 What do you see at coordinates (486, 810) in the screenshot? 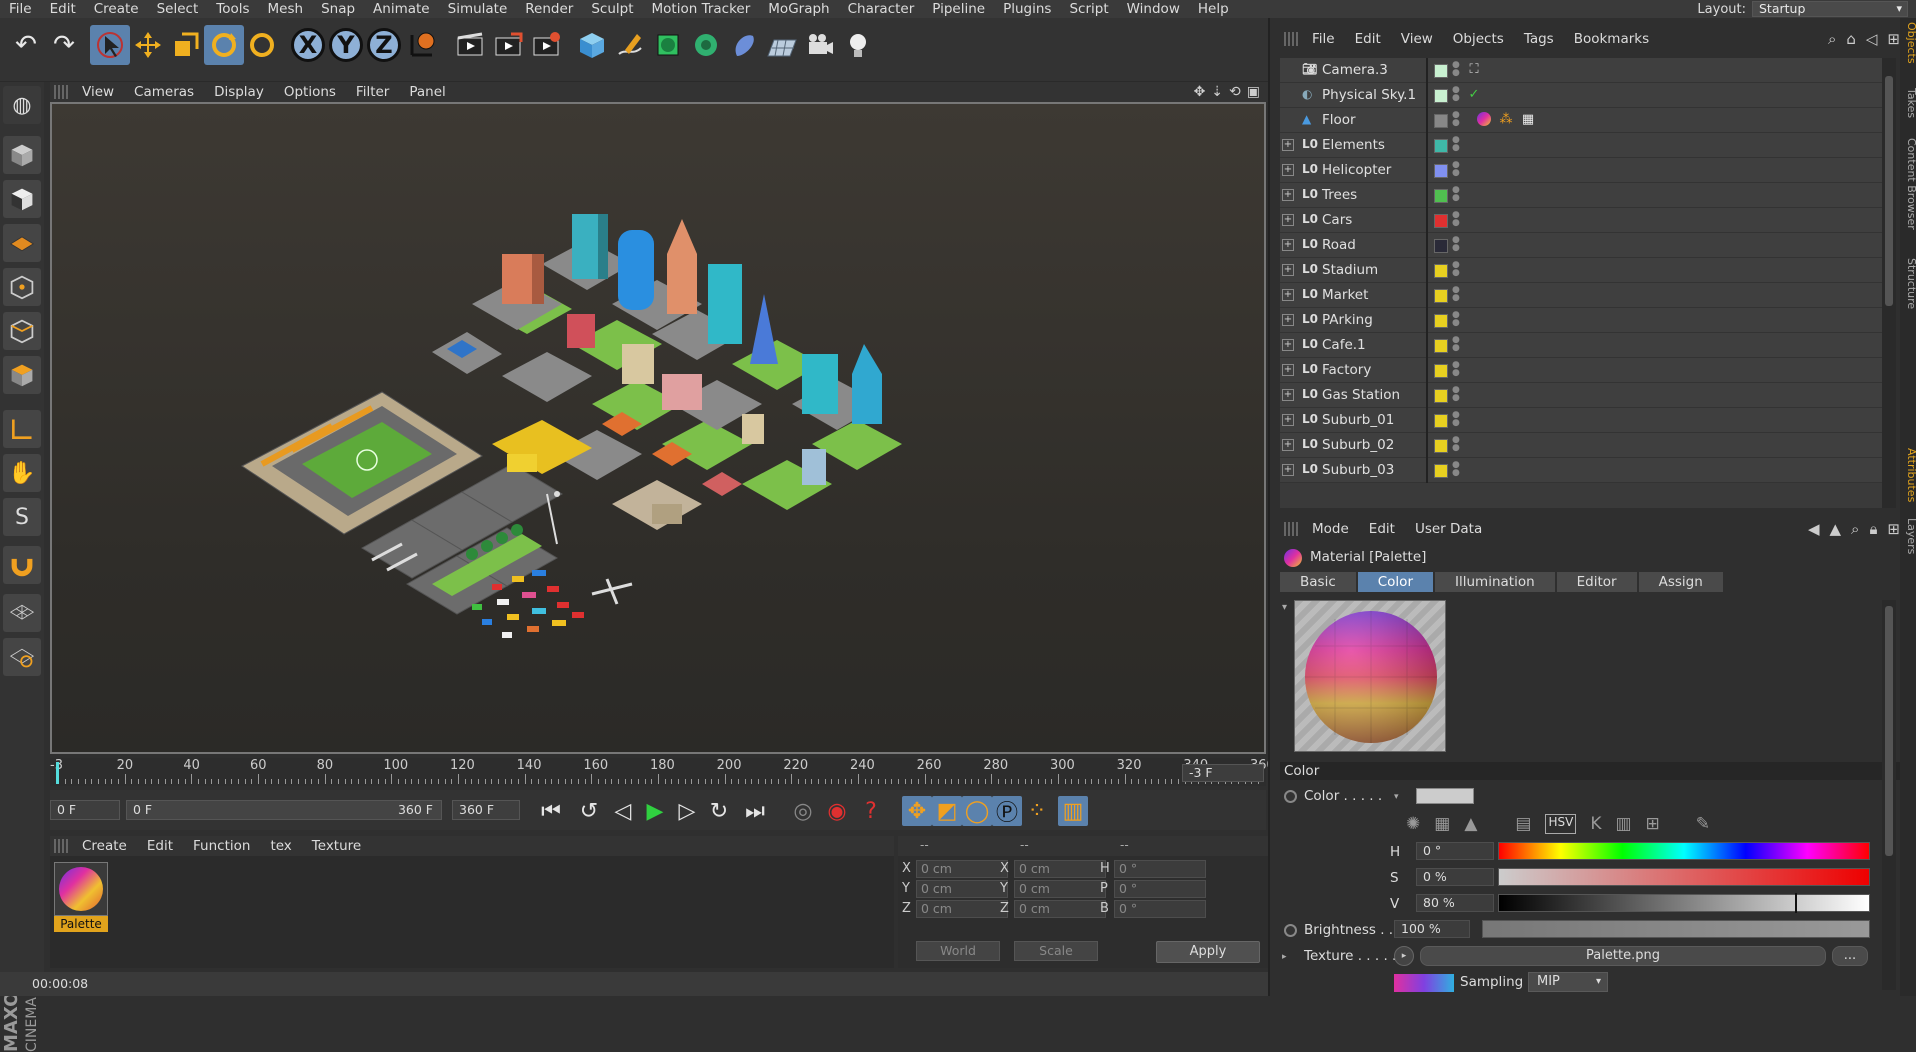
I see `end-frame-field: 360 F` at bounding box center [486, 810].